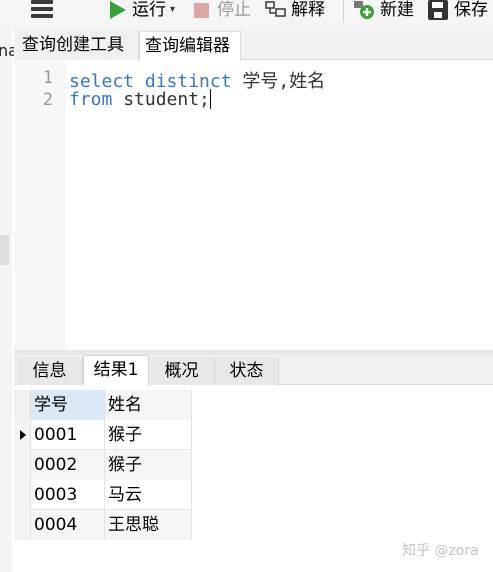 Image resolution: width=493 pixels, height=572 pixels. I want to click on new-label: 新建, so click(397, 10).